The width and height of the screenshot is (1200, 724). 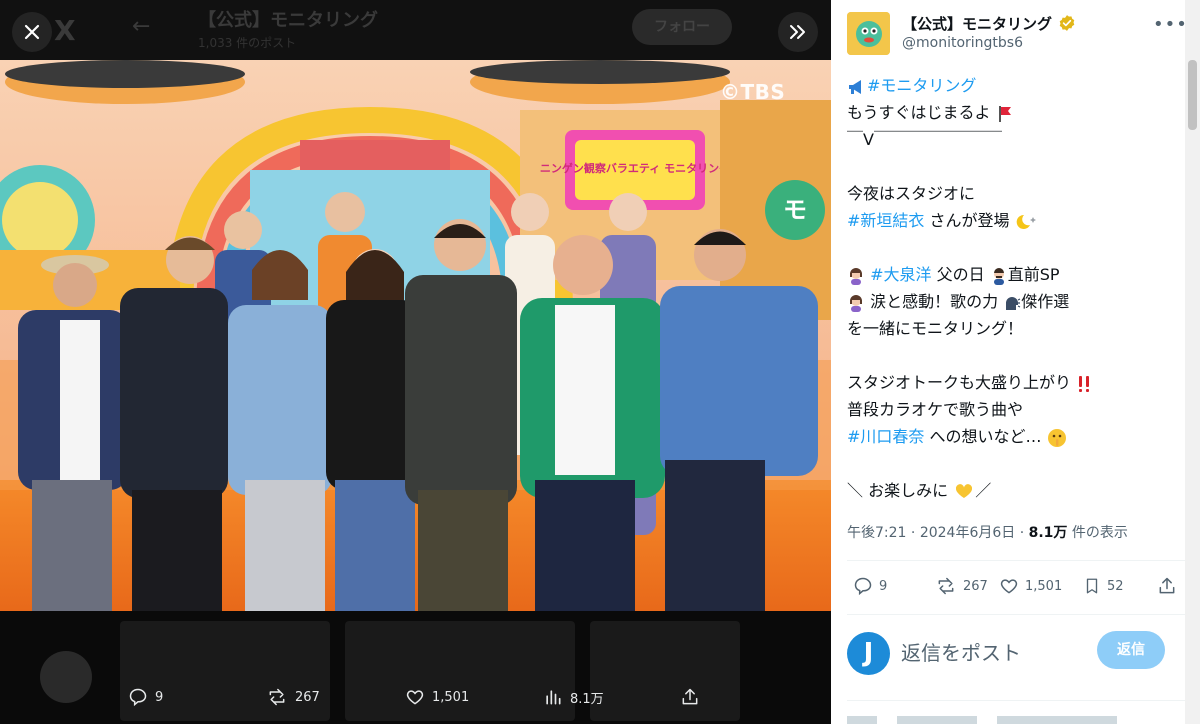 What do you see at coordinates (795, 210) in the screenshot?
I see `set-logo-letter: モ` at bounding box center [795, 210].